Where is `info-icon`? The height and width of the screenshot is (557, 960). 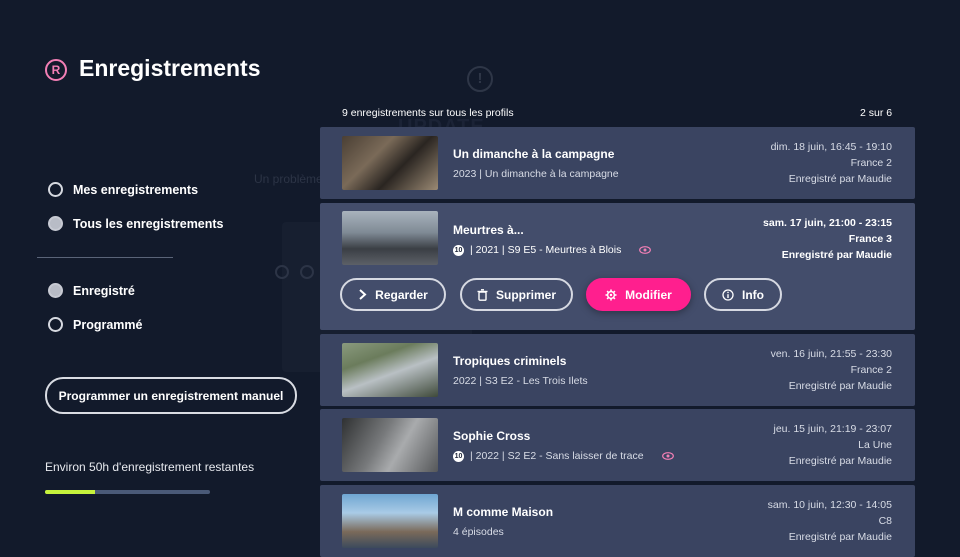
info-icon is located at coordinates (728, 294).